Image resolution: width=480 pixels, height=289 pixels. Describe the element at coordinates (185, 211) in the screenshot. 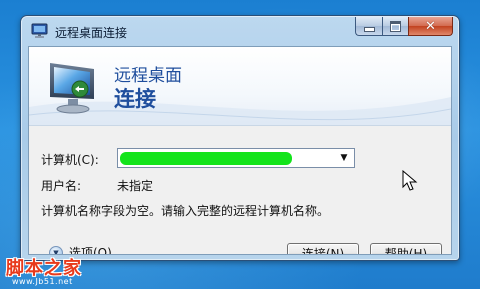

I see `status-message: 计算机名称字段为空。请输入完整的远程计算机名称。` at that location.